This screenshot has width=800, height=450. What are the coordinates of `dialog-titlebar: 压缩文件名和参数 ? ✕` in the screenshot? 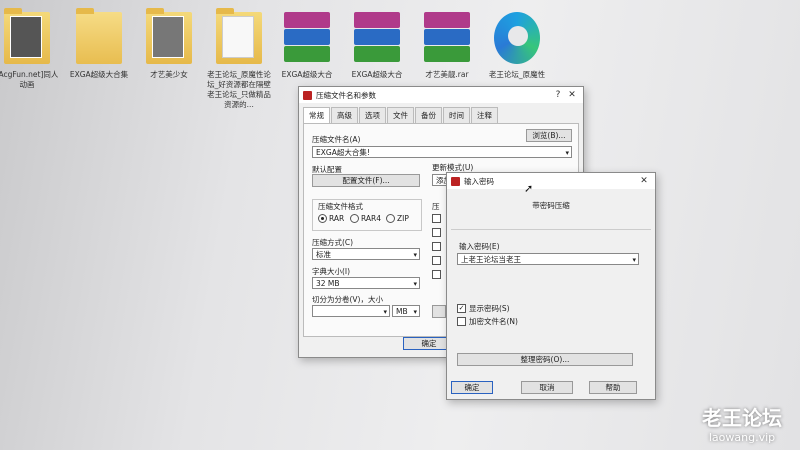 It's located at (441, 95).